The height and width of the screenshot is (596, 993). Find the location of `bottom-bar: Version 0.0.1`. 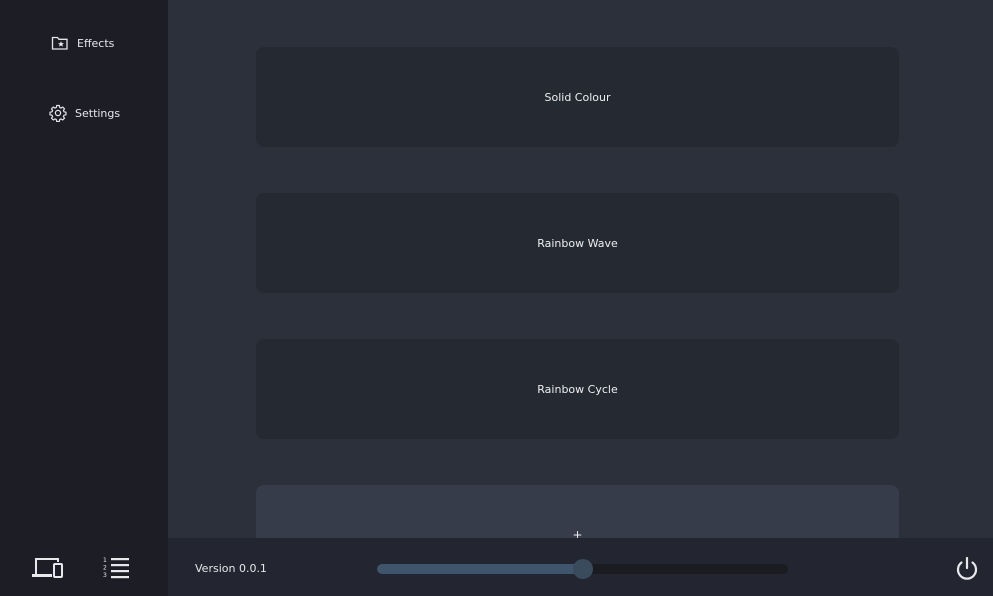

bottom-bar: Version 0.0.1 is located at coordinates (580, 567).